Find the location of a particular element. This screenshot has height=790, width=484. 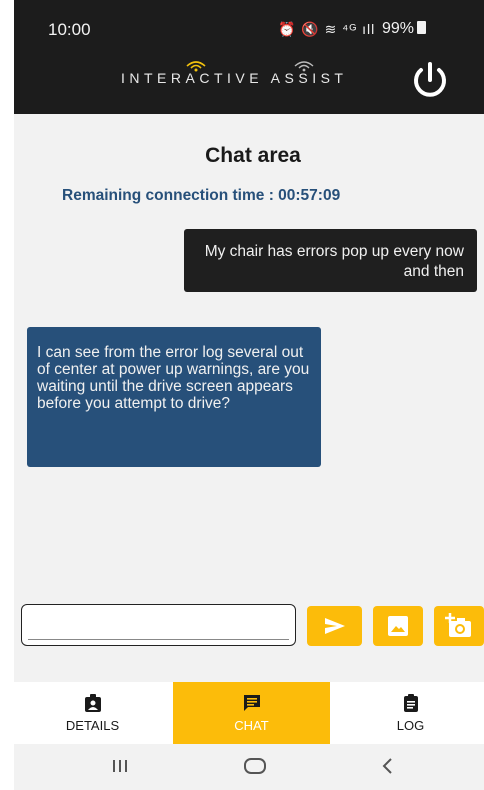

send-icon is located at coordinates (334, 626).